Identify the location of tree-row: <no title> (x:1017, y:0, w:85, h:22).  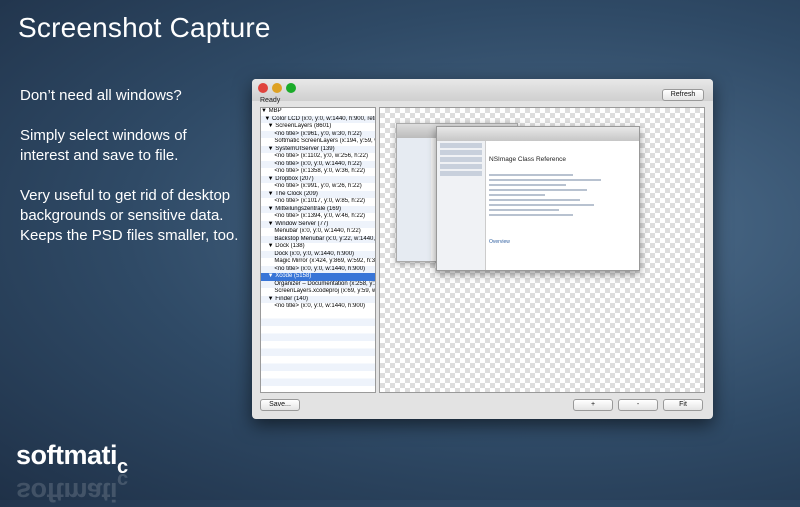
(318, 202).